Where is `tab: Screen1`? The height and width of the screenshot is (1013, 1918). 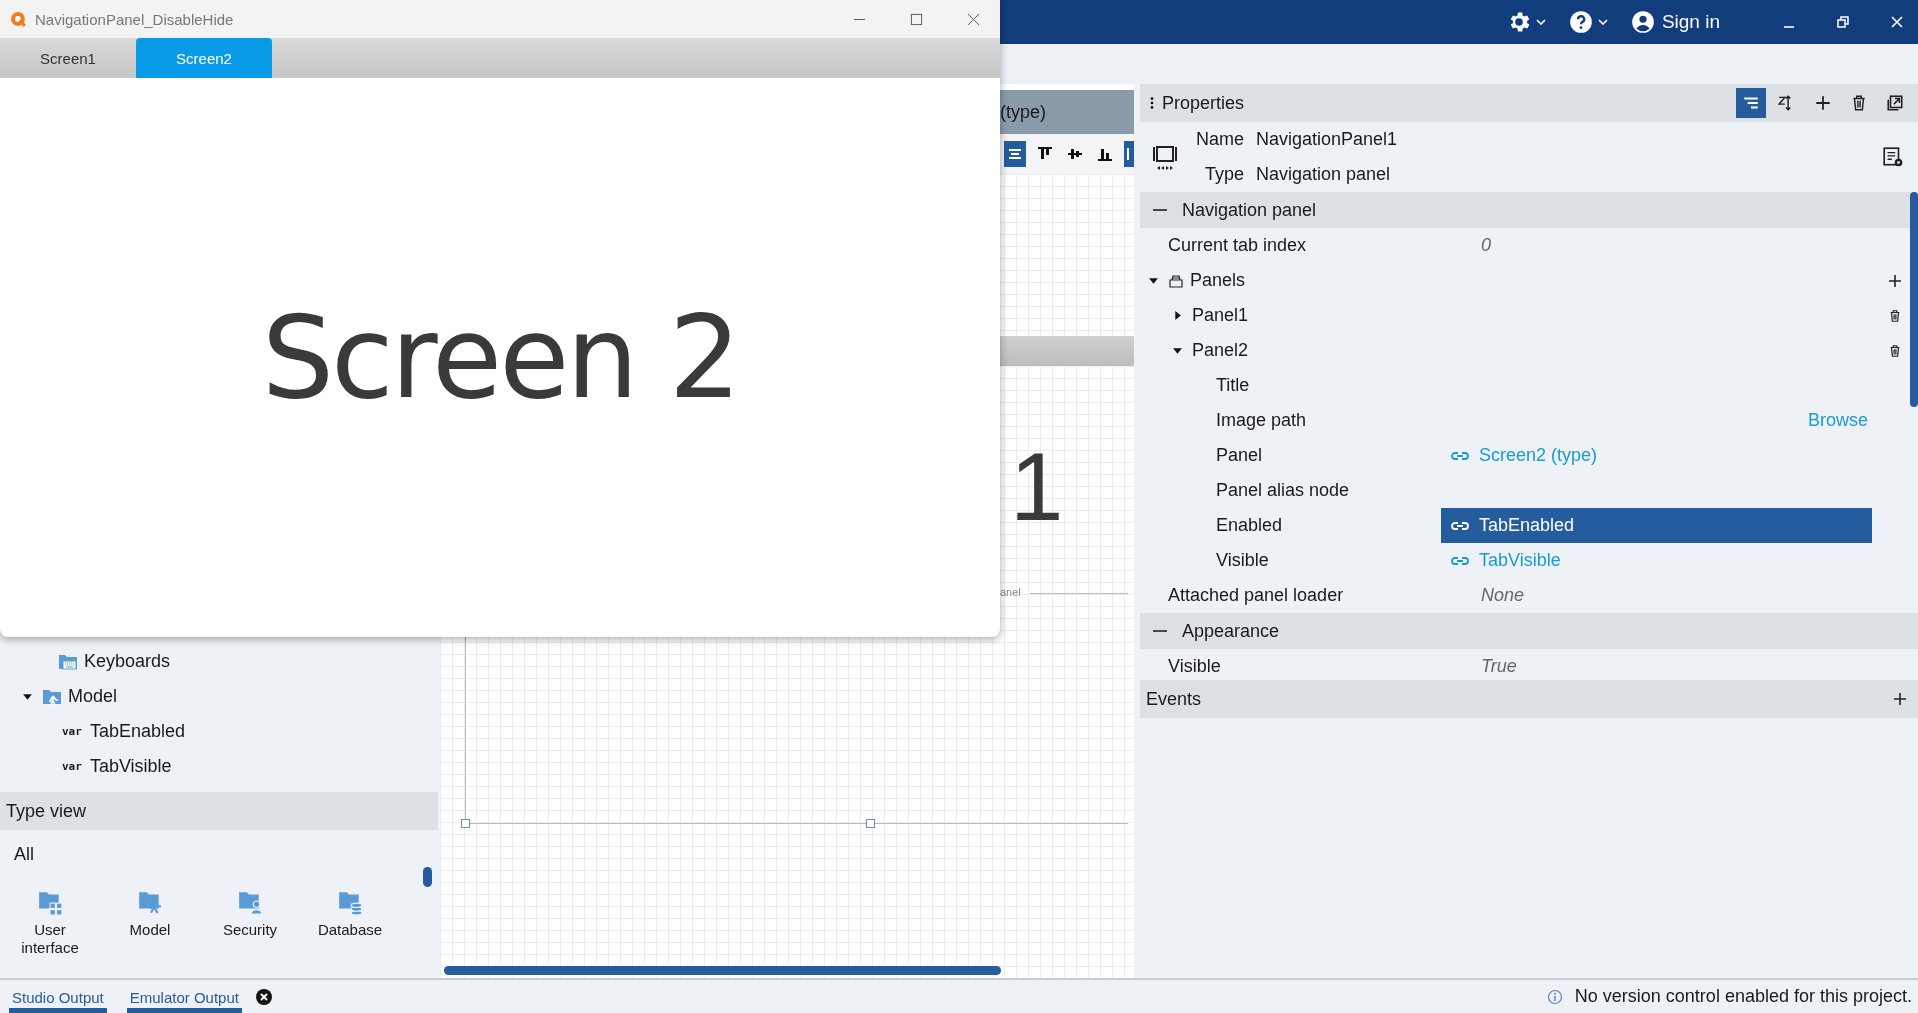 tab: Screen1 is located at coordinates (68, 58).